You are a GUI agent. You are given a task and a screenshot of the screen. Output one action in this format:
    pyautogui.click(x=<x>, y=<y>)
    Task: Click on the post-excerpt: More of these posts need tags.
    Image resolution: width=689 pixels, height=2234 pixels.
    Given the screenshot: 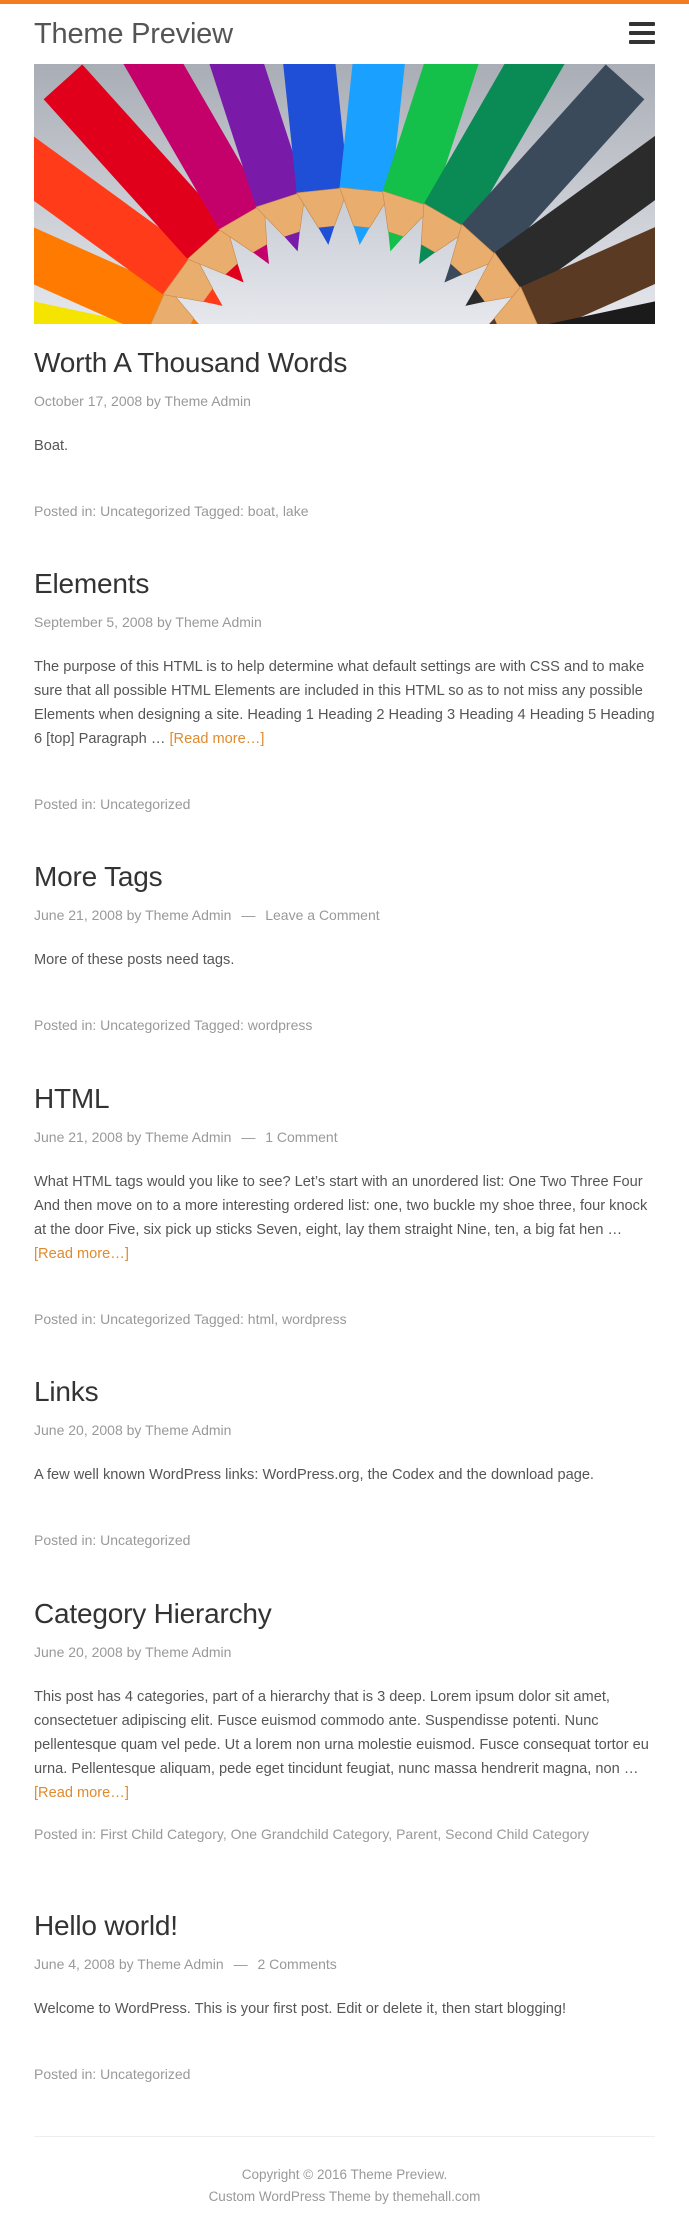 What is the action you would take?
    pyautogui.click(x=134, y=960)
    